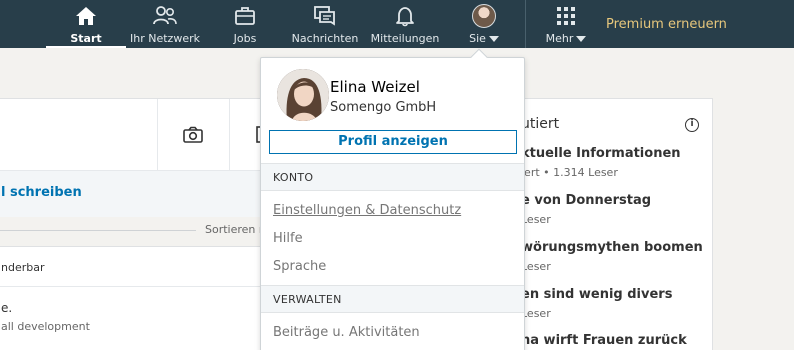 The height and width of the screenshot is (350, 794). What do you see at coordinates (299, 266) in the screenshot?
I see `language-link: Sprache` at bounding box center [299, 266].